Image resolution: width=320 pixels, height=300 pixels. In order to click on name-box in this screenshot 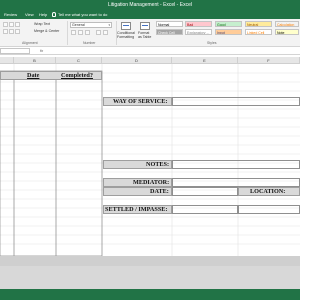, I will do `click(15, 51)`.